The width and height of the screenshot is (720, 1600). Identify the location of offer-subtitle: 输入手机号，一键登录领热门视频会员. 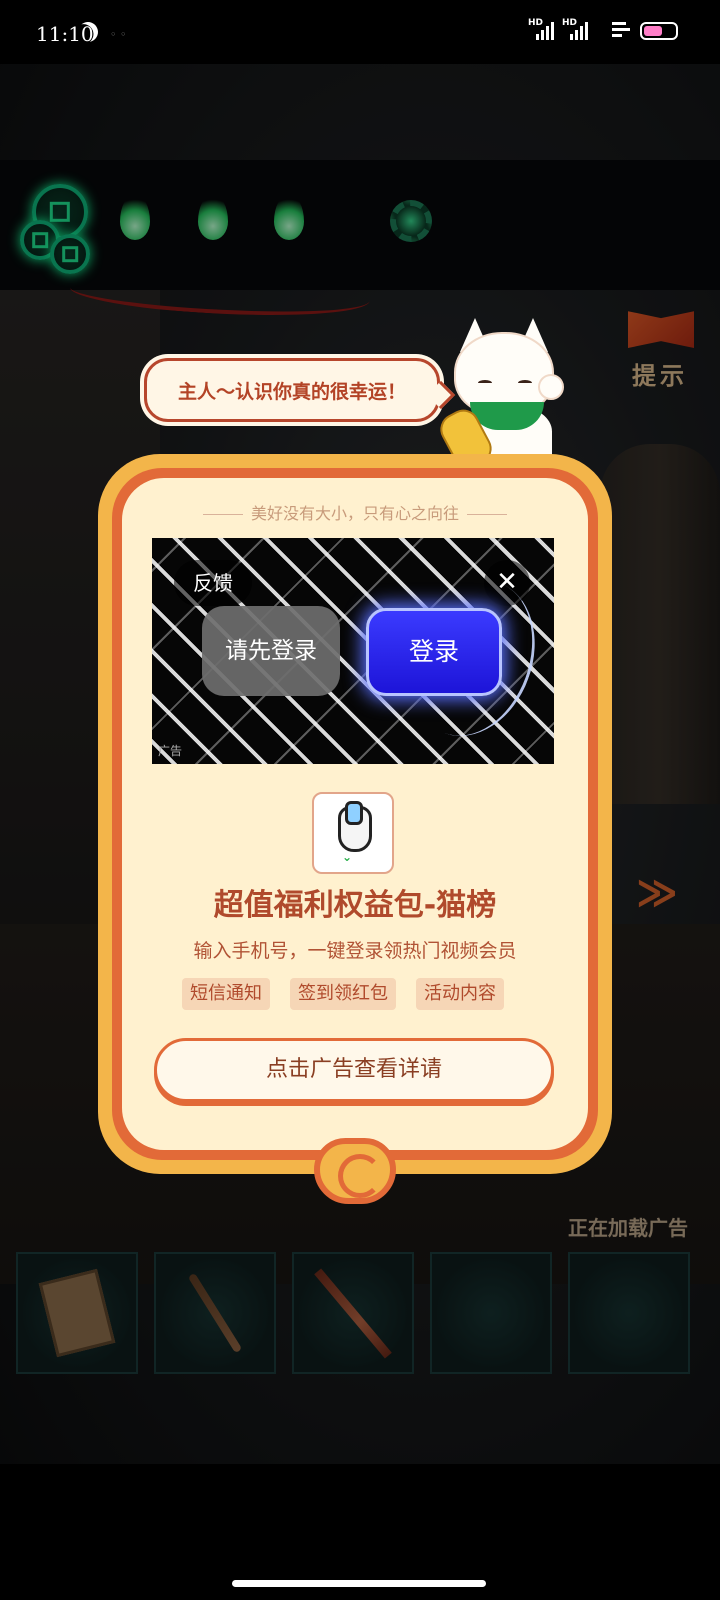
(355, 951).